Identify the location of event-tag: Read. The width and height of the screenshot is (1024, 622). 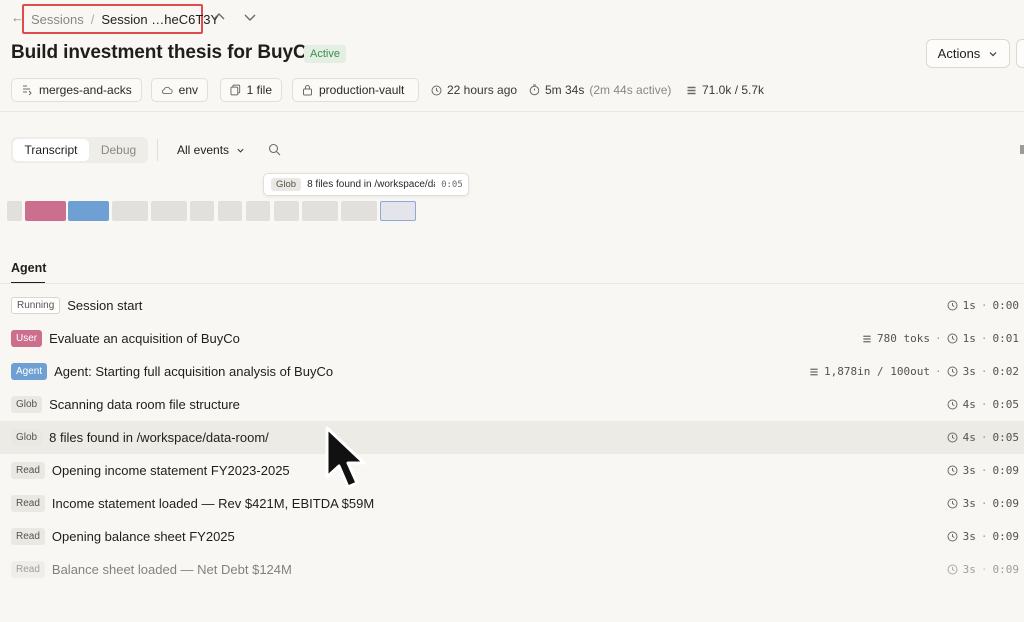
(28, 470).